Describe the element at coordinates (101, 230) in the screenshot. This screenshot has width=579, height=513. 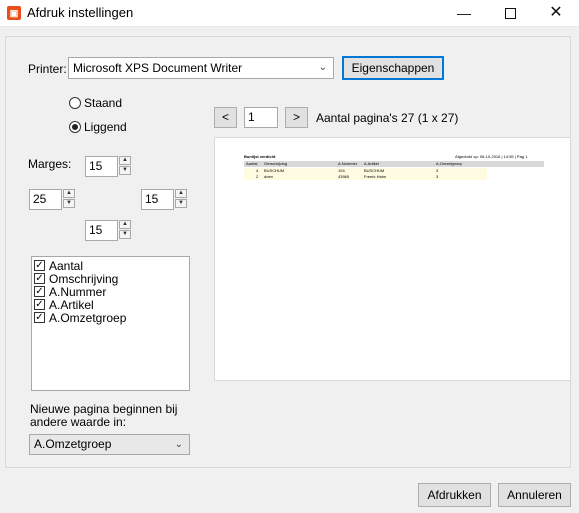
I see `margin-bottom-input: 15` at that location.